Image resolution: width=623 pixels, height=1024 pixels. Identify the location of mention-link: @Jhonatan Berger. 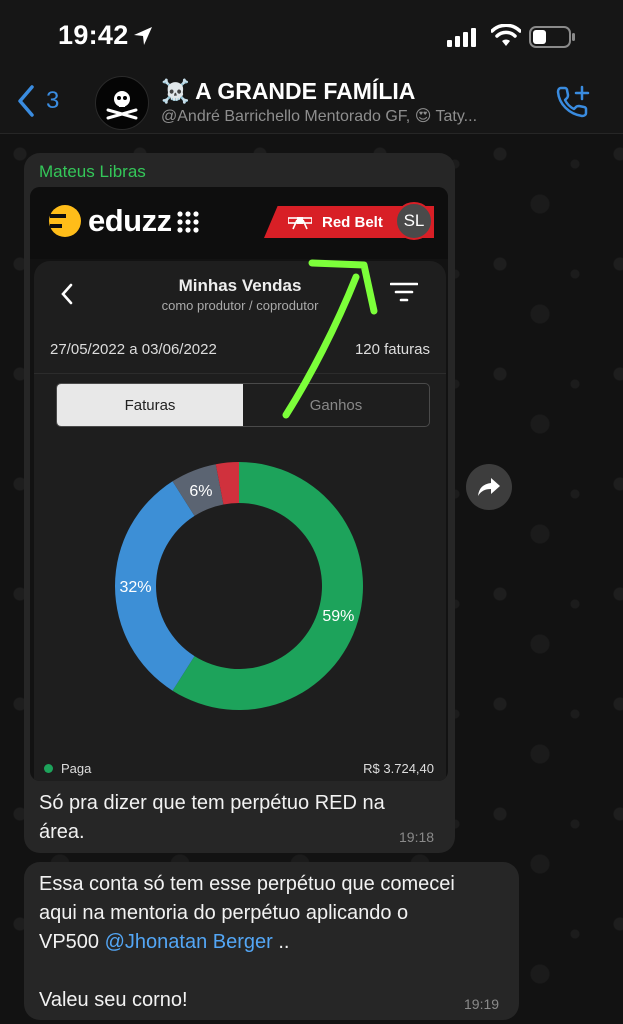
(189, 942).